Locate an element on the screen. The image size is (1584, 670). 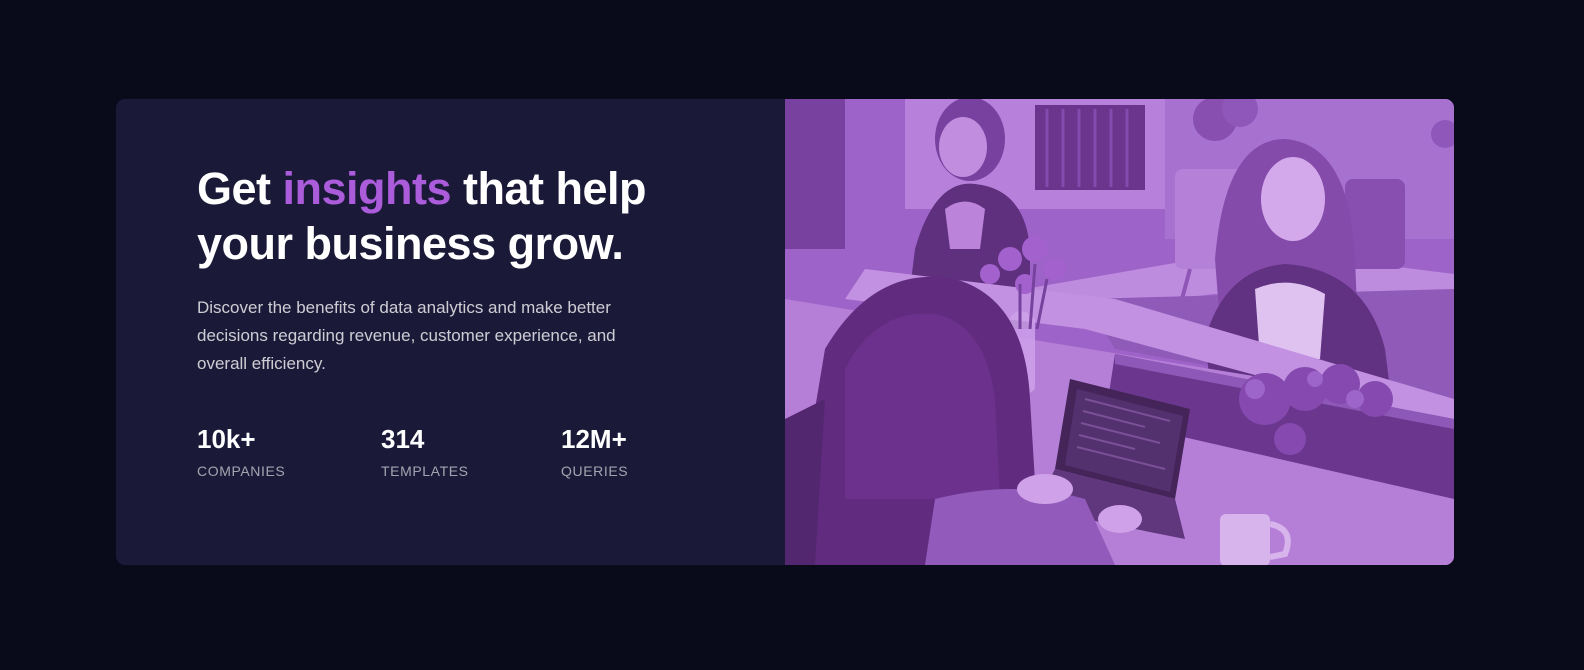
stat-value: 10k+ is located at coordinates (226, 439).